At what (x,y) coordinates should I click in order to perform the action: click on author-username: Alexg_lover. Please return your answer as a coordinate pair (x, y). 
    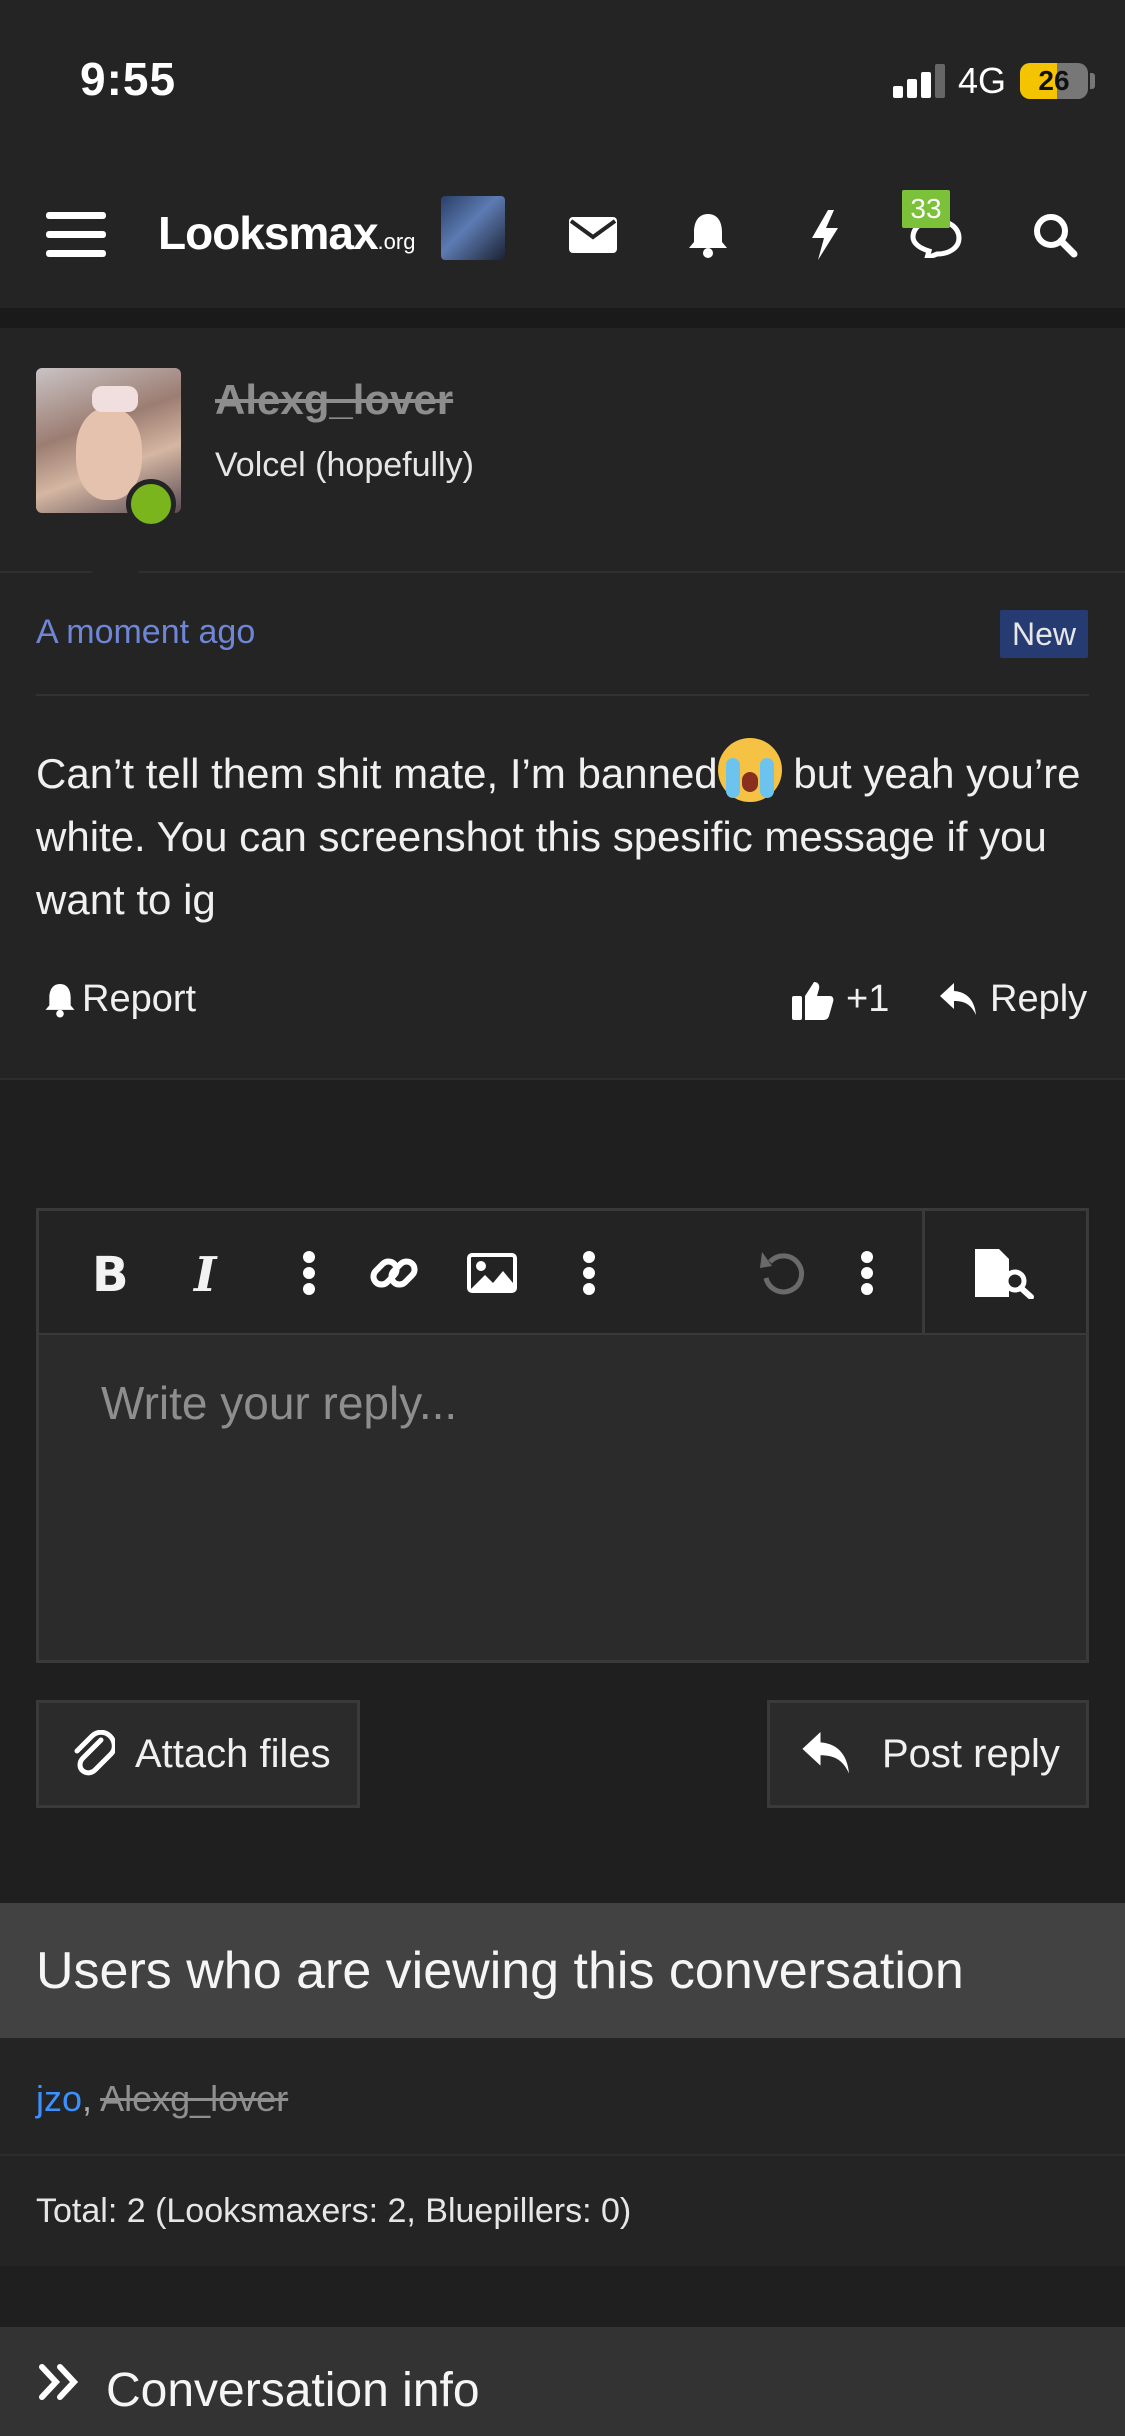
    Looking at the image, I should click on (334, 400).